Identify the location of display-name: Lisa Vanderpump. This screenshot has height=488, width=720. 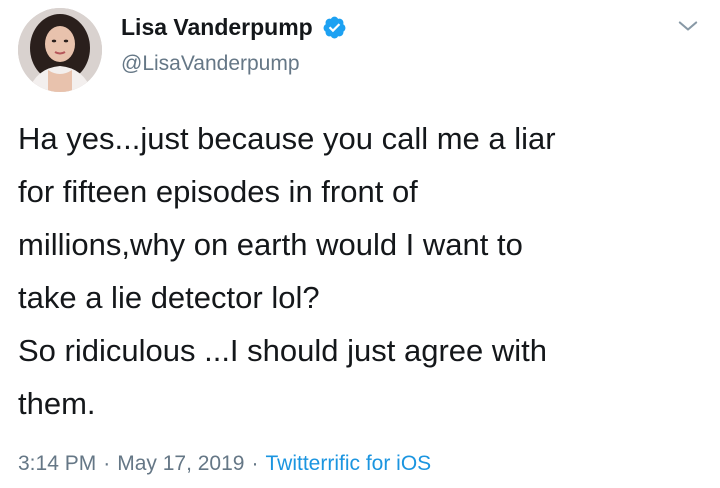
(217, 27).